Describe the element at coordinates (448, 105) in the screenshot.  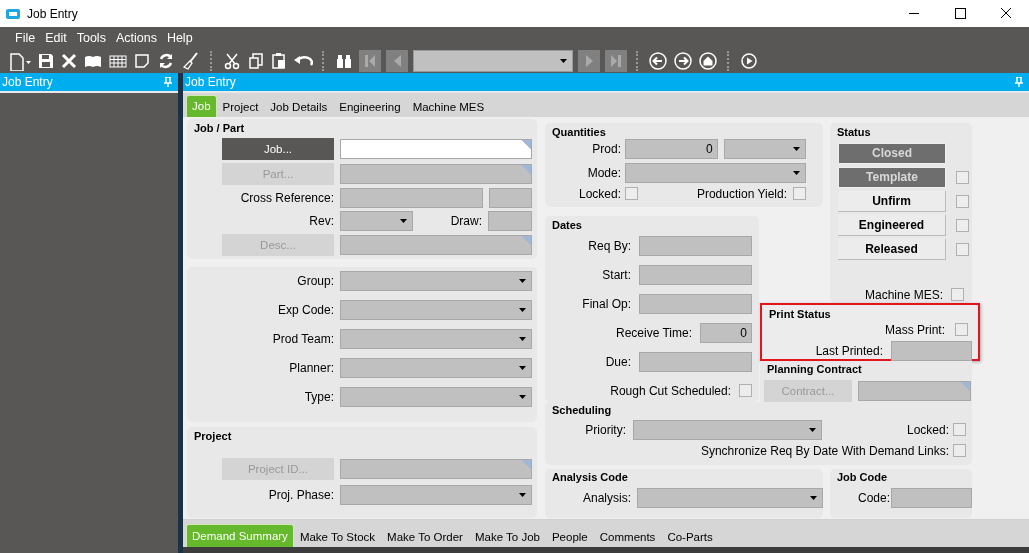
I see `tab: Machine MES` at that location.